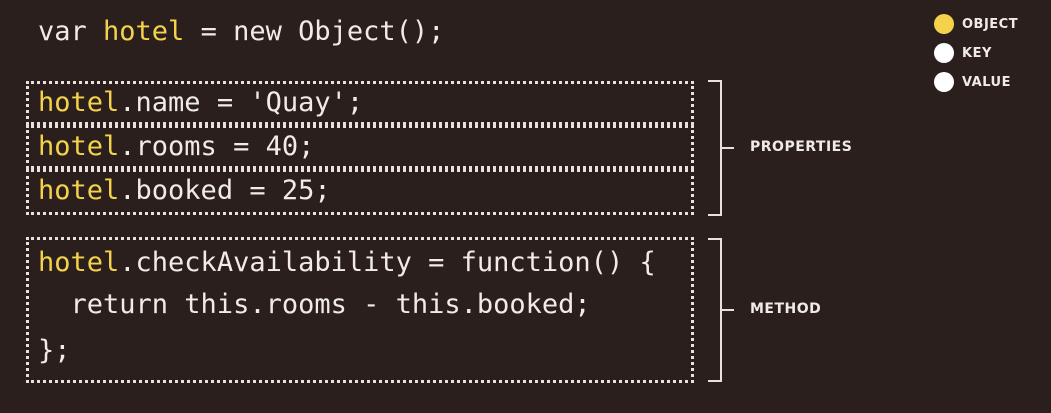  I want to click on legend-value: VALUE, so click(972, 82).